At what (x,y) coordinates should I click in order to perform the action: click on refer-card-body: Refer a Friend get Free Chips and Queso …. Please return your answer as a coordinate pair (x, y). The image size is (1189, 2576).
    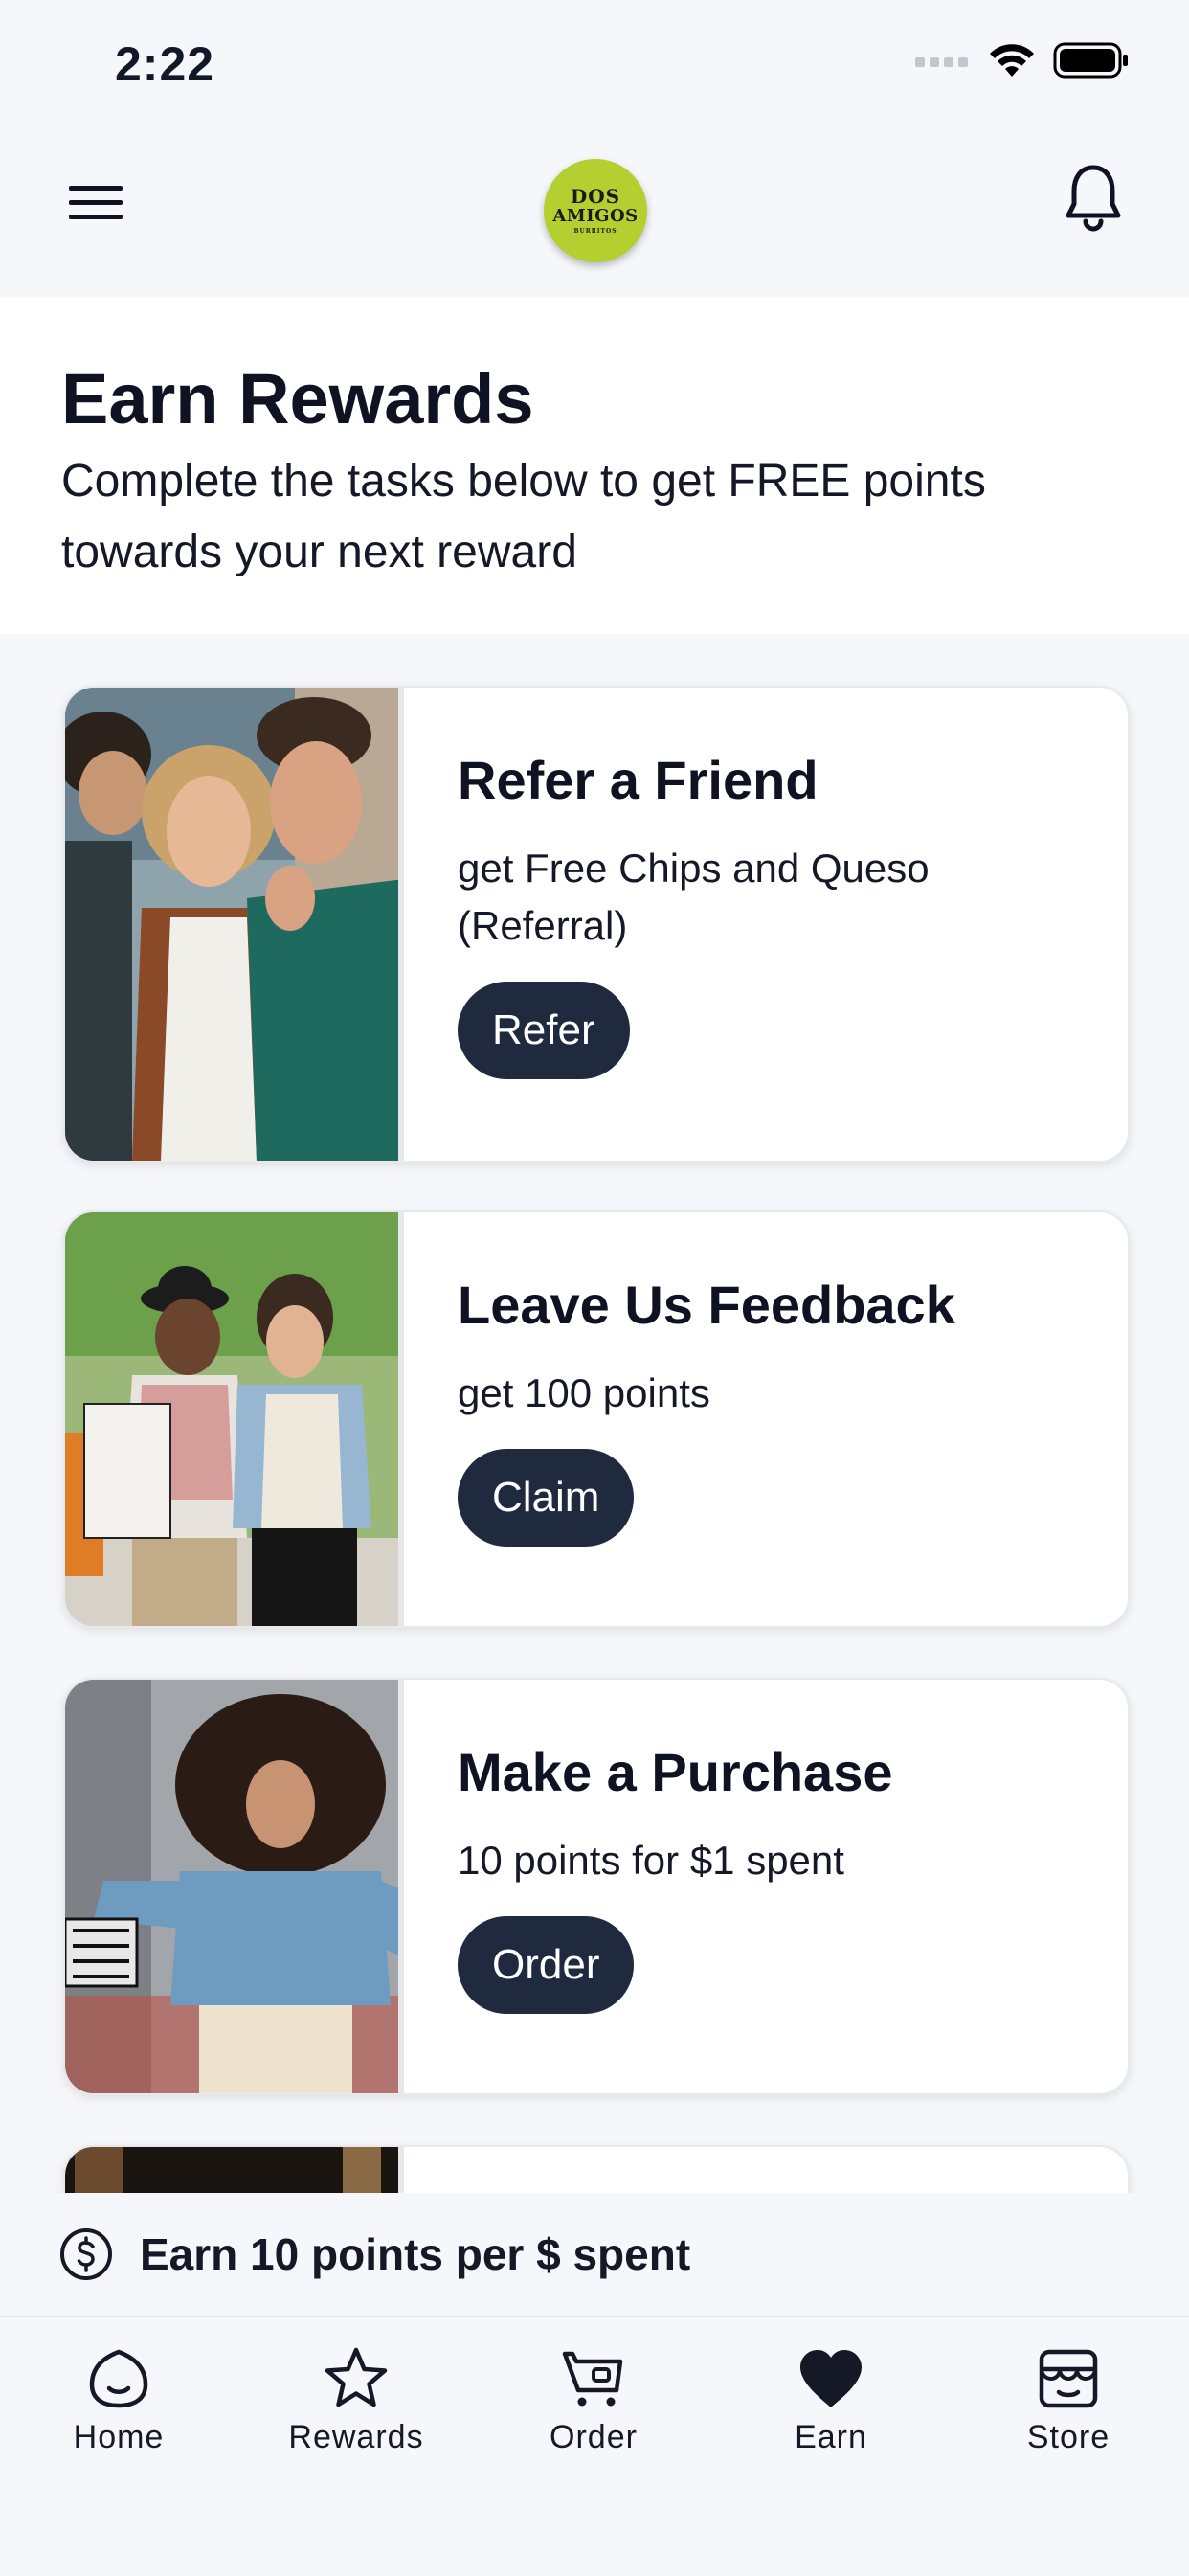
    Looking at the image, I should click on (773, 914).